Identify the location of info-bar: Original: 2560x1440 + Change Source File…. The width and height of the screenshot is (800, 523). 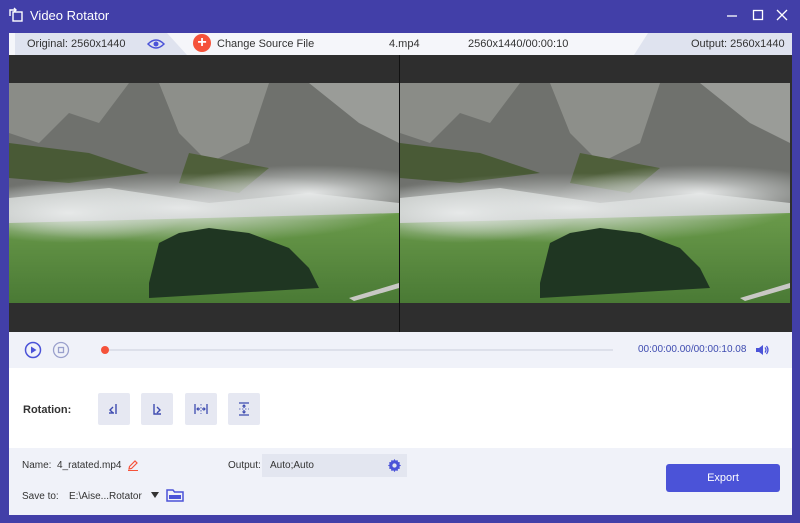
(400, 44).